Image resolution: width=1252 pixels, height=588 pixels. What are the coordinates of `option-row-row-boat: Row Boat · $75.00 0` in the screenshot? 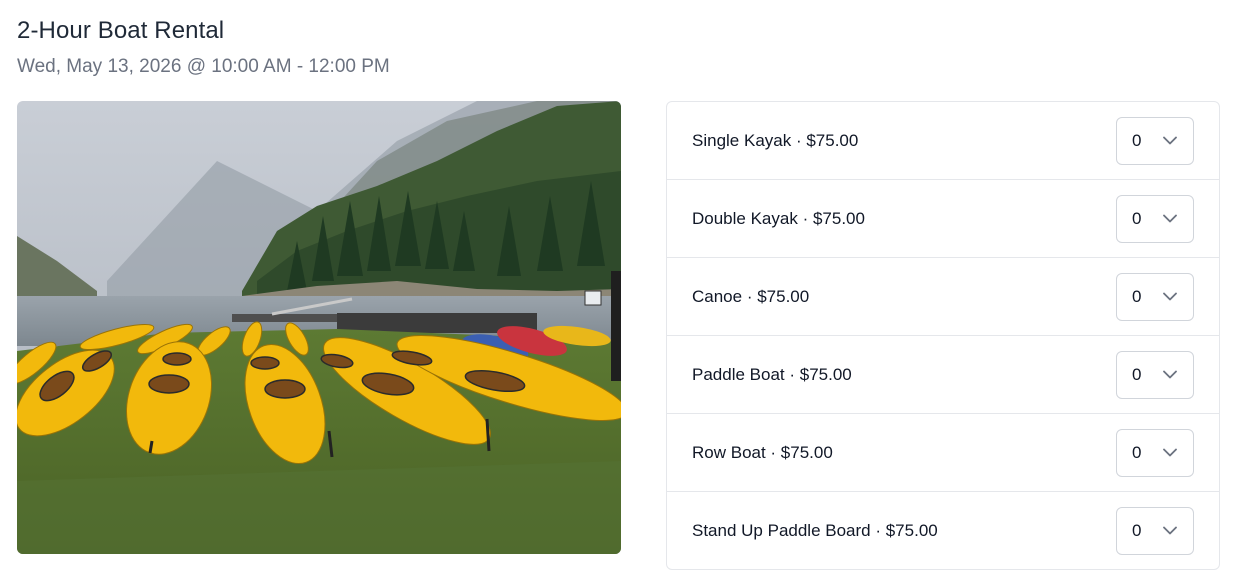 It's located at (943, 453).